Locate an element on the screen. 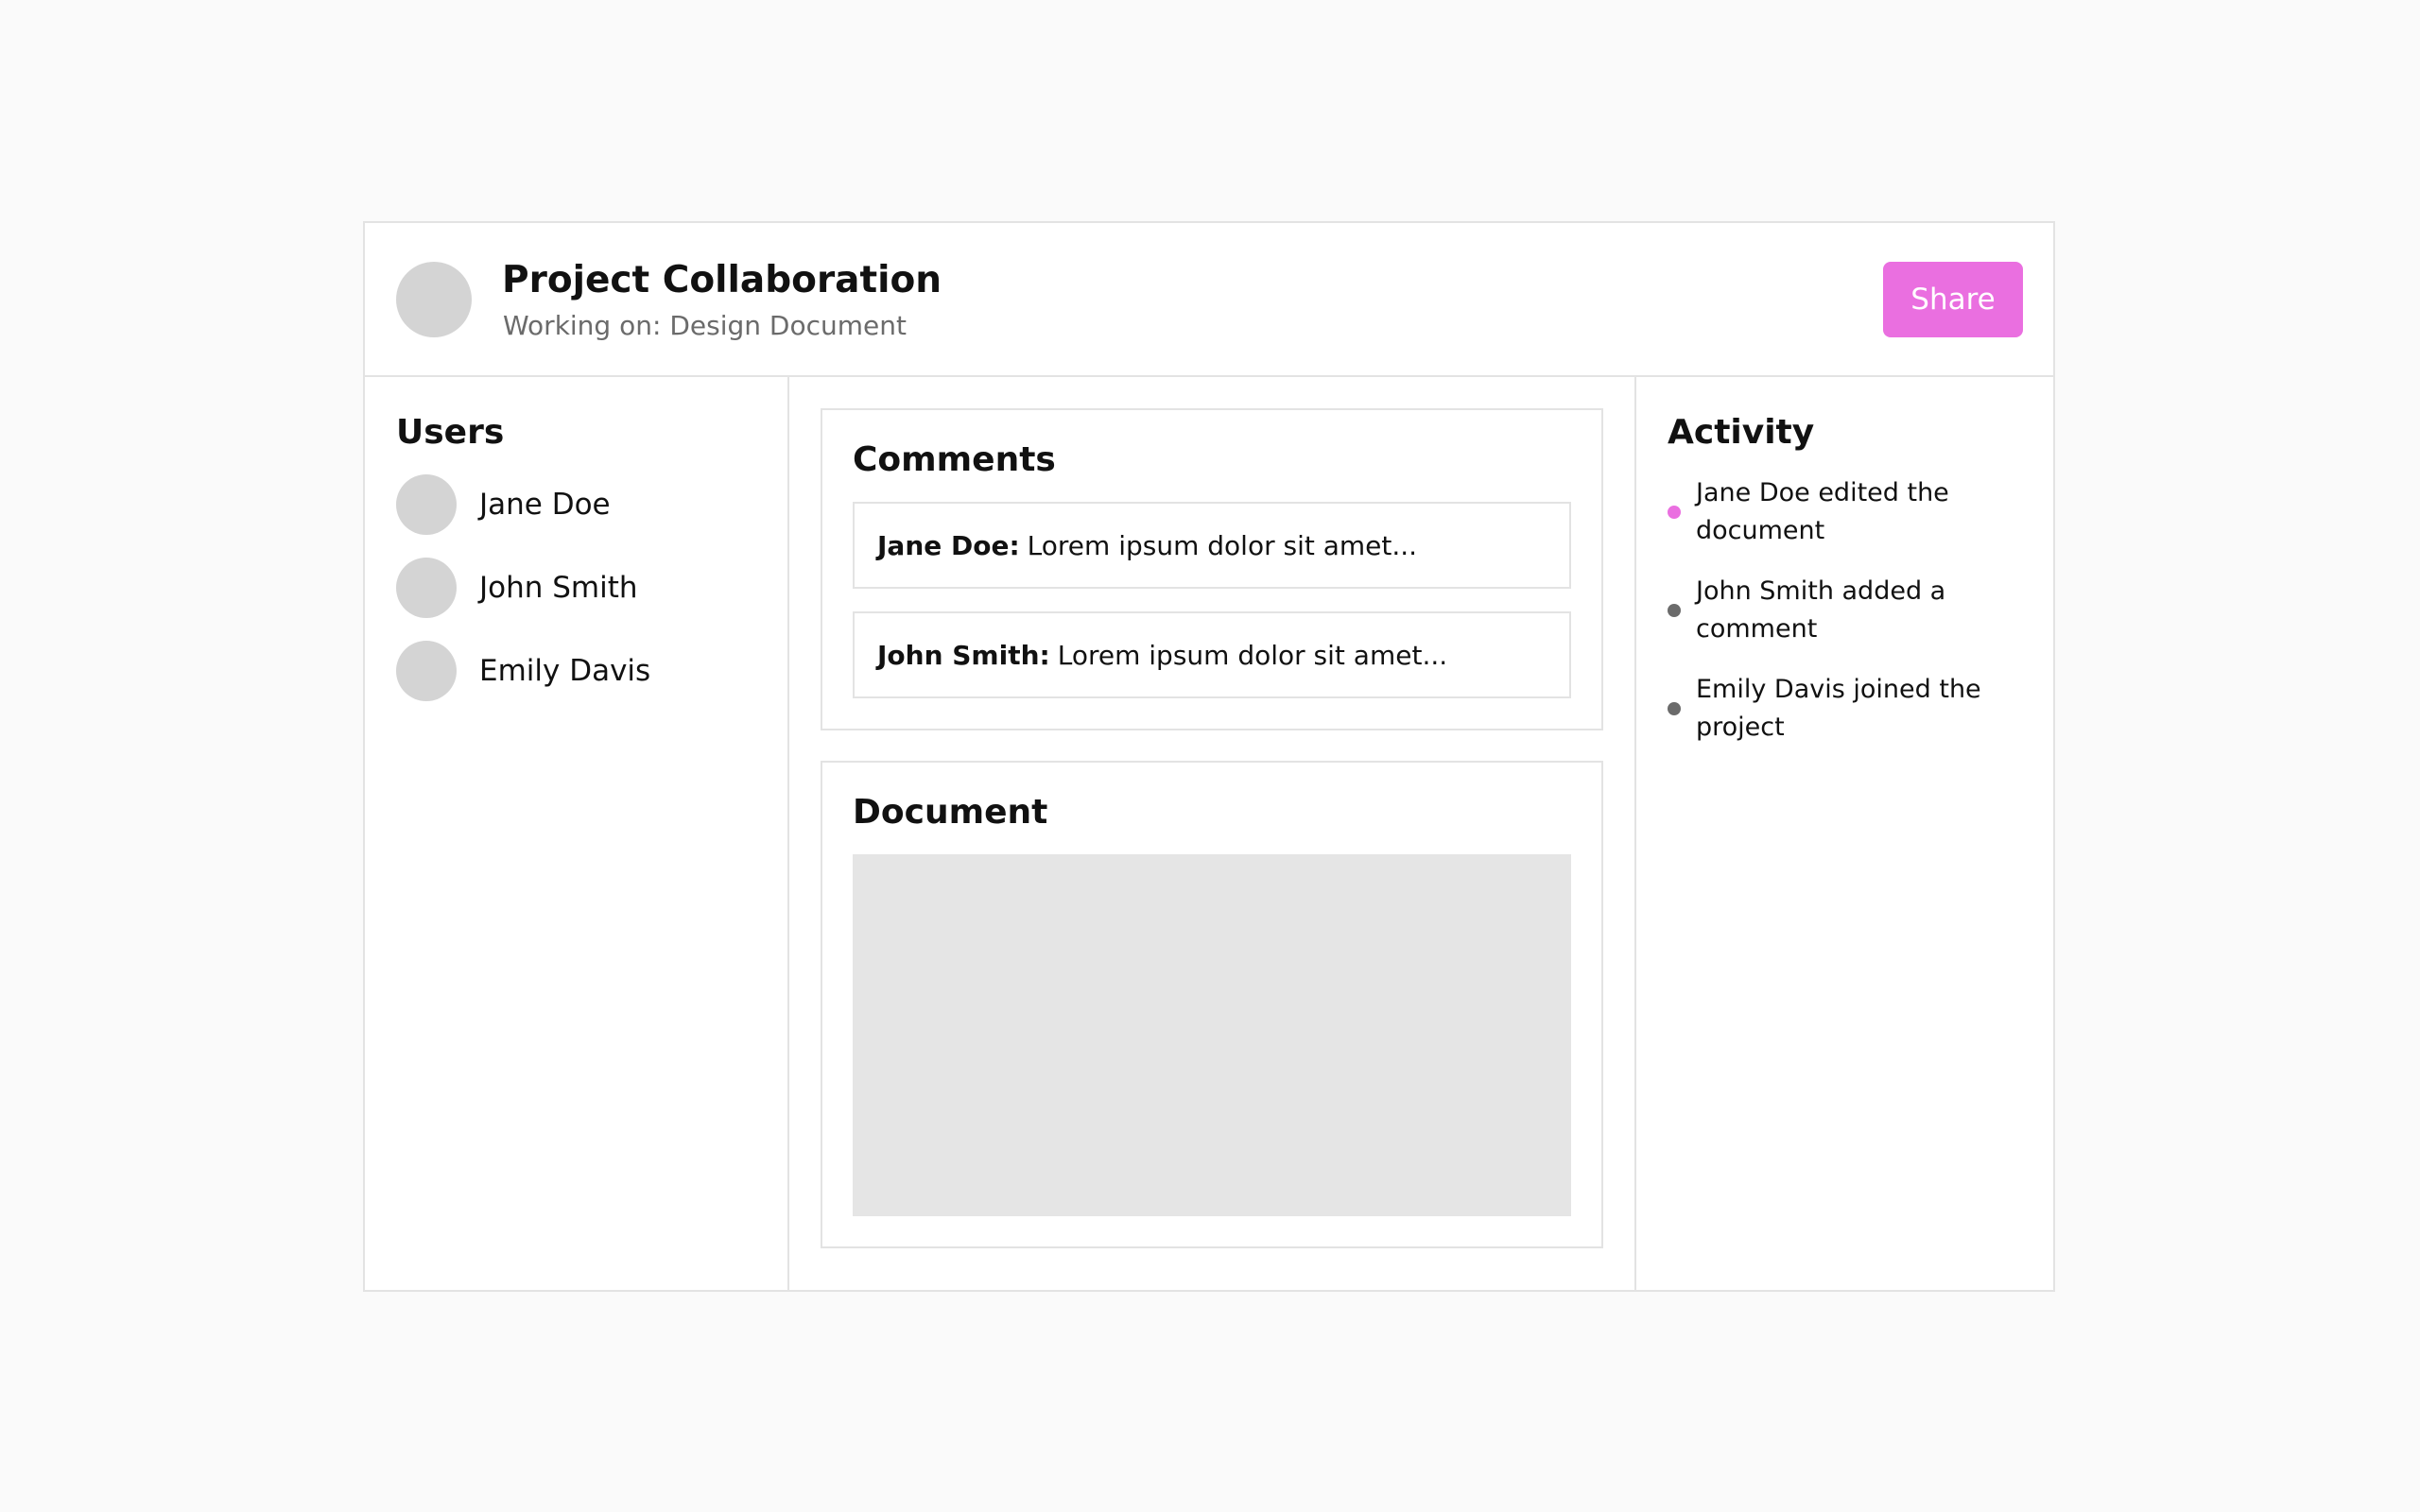 Image resolution: width=2420 pixels, height=1512 pixels. activity-item: John Smith added a comment is located at coordinates (1845, 610).